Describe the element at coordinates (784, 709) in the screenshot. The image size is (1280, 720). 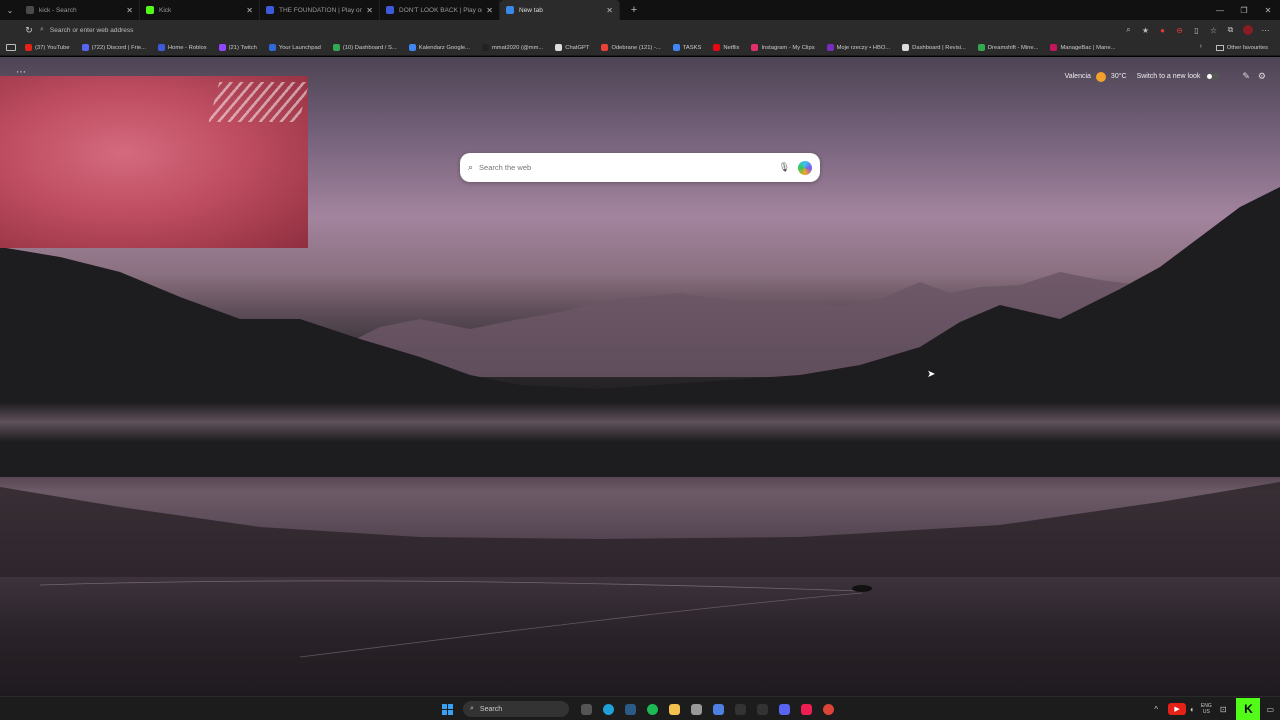
I see `discord-icon` at that location.